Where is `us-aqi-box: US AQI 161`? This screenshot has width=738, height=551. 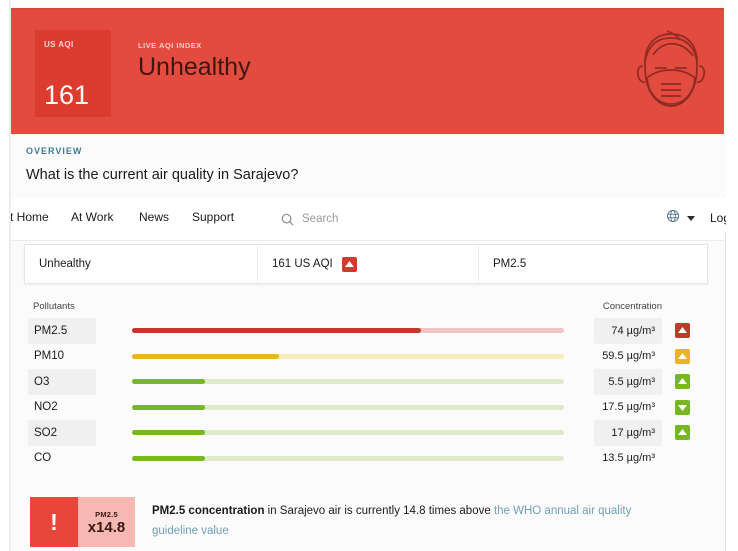
us-aqi-box: US AQI 161 is located at coordinates (73, 73).